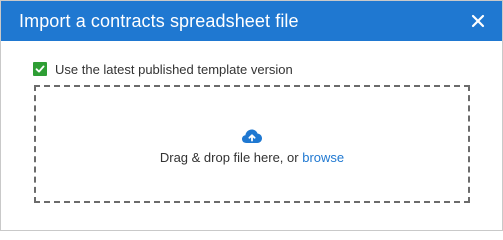 This screenshot has width=503, height=240. What do you see at coordinates (231, 157) in the screenshot?
I see `dropzone-instruction: Drag & drop file here, or` at bounding box center [231, 157].